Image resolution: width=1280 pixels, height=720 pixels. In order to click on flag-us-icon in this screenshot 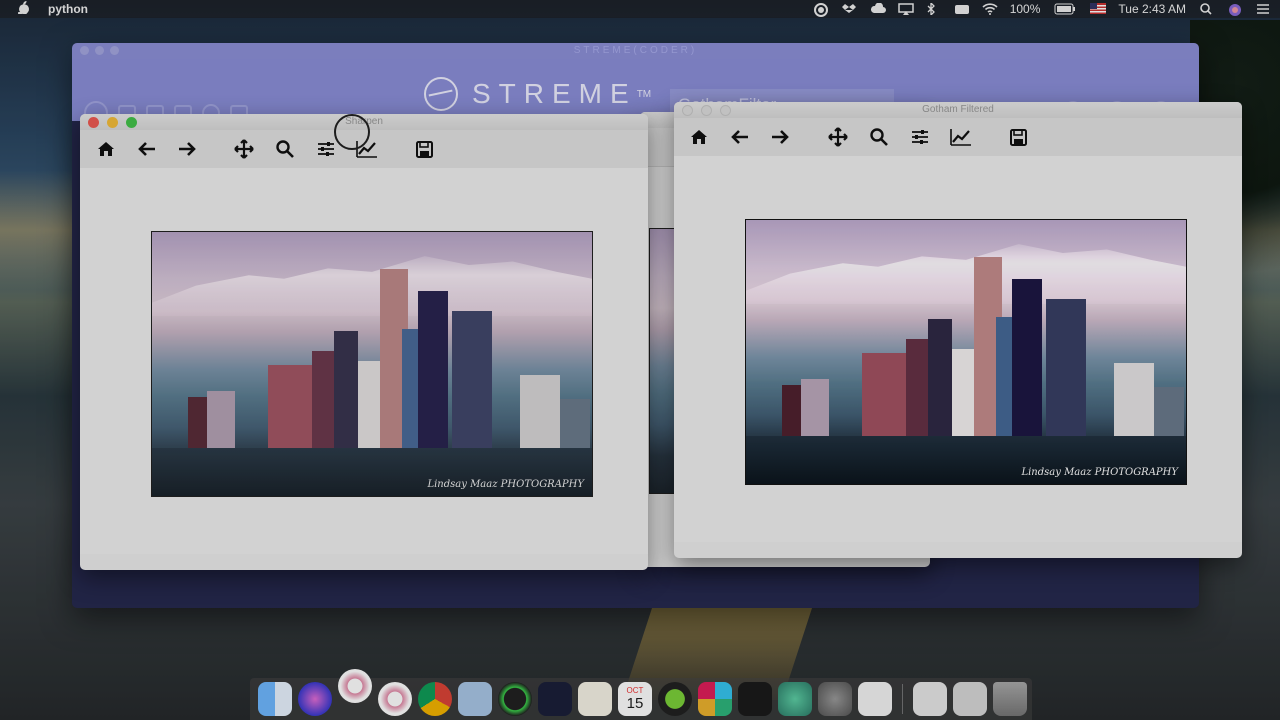, I will do `click(1098, 9)`.